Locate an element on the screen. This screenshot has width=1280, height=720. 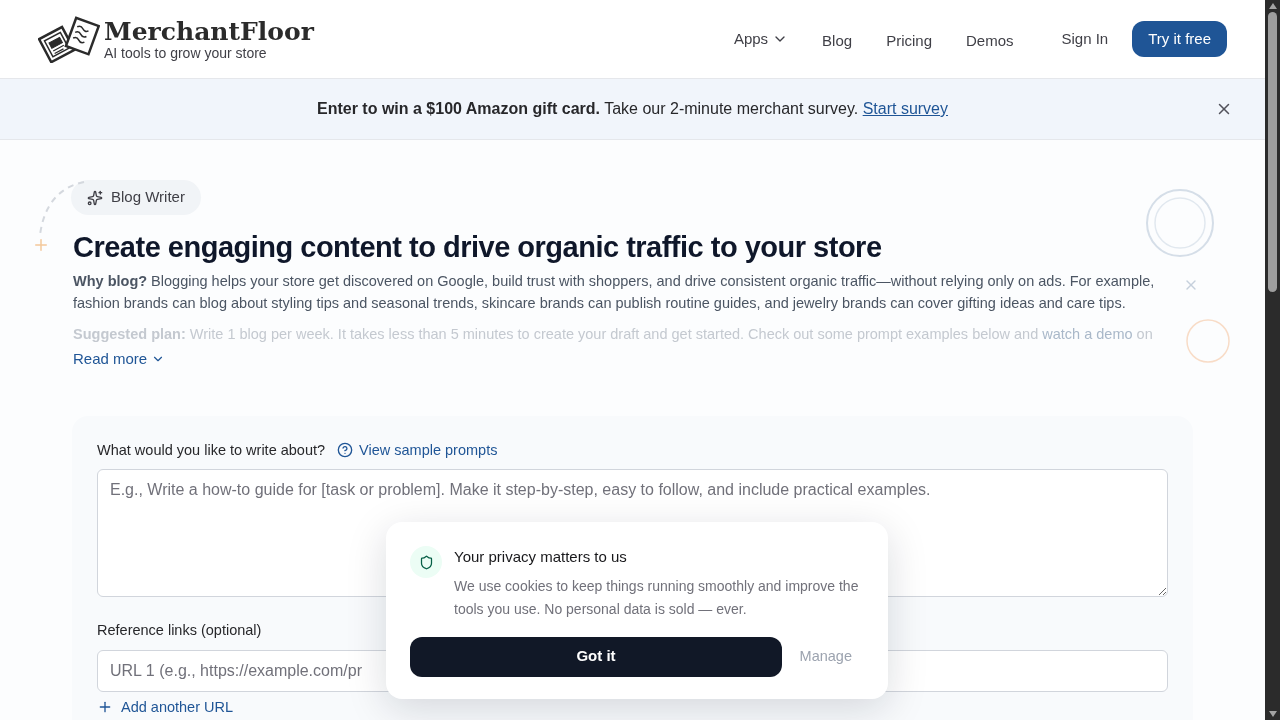
banner-text: Enter to win a $100 Amazon gift card. Take our 2-minute merchant survey. Start survey is located at coordinates (632, 109).